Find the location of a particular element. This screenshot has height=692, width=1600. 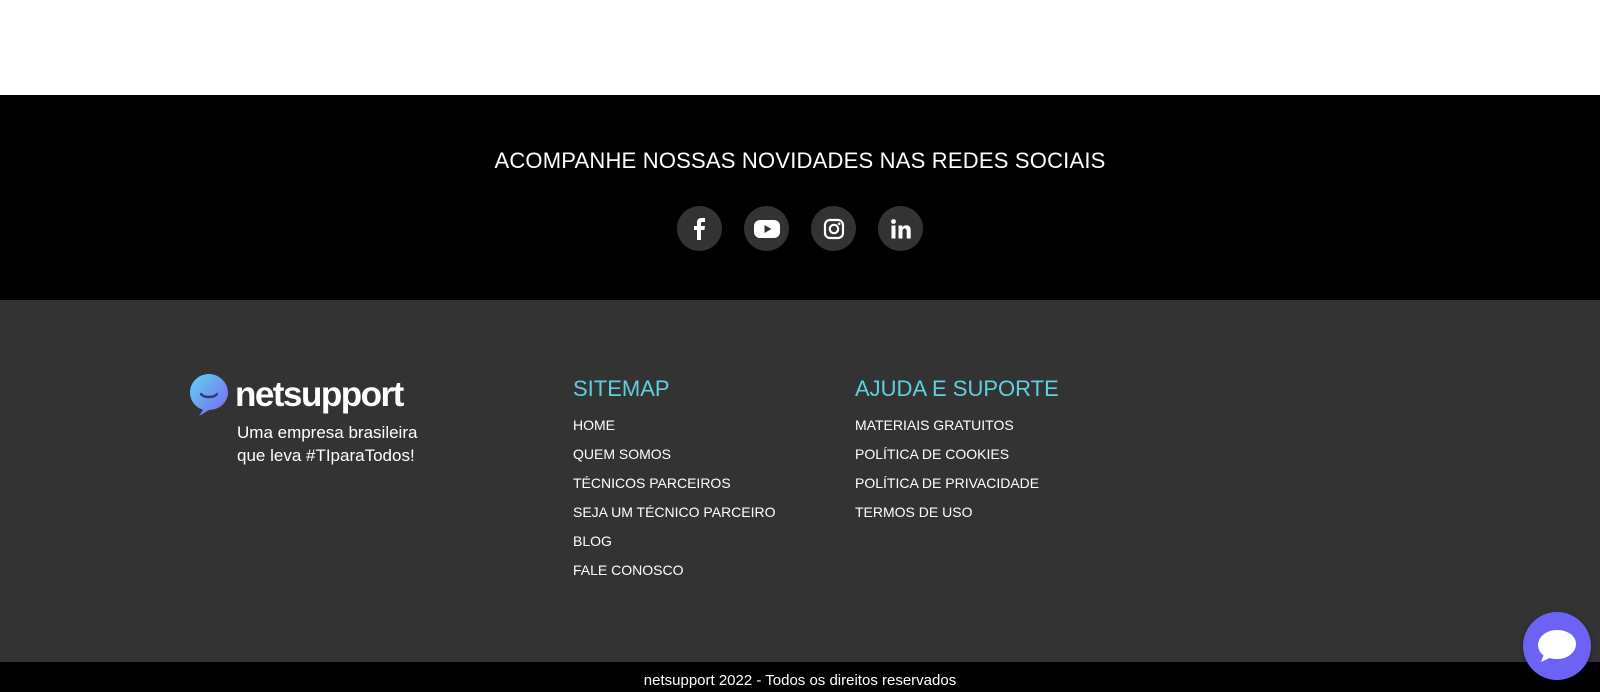

chat-bubble-icon is located at coordinates (1557, 646).